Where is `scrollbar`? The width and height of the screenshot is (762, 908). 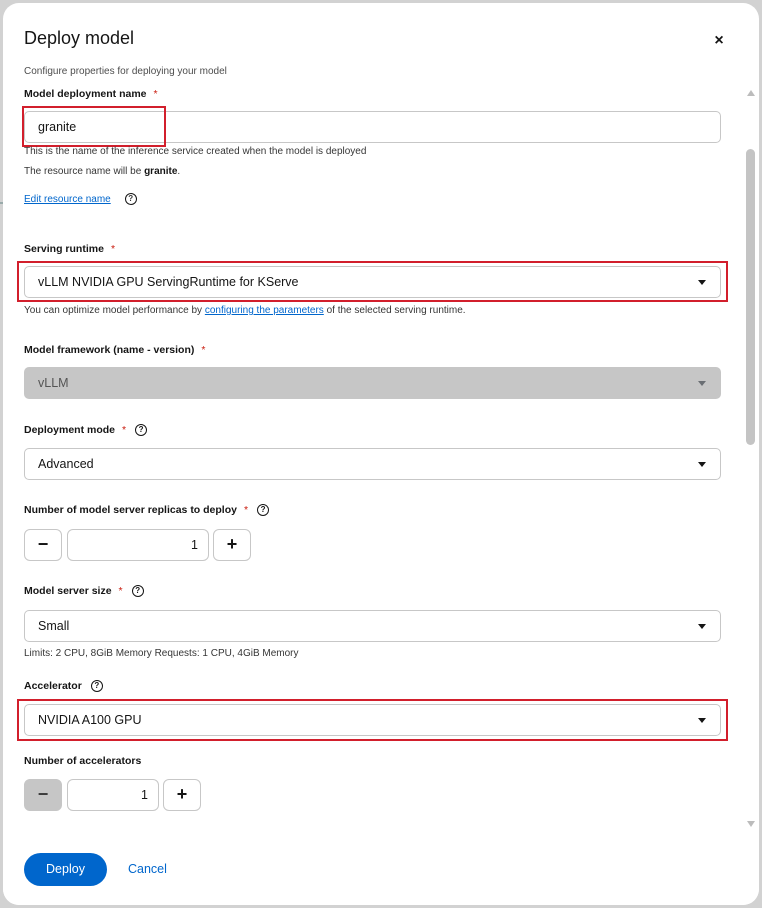
scrollbar is located at coordinates (751, 457).